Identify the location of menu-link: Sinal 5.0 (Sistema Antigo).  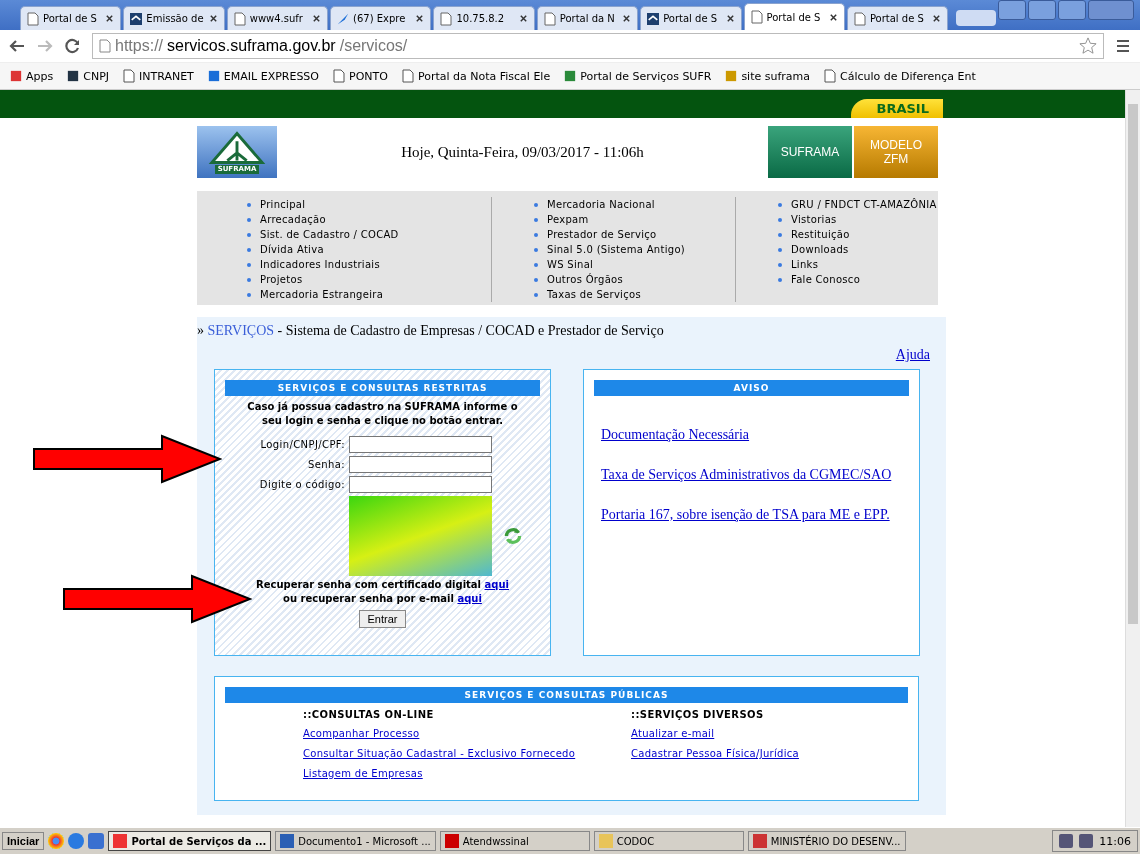
(634, 249).